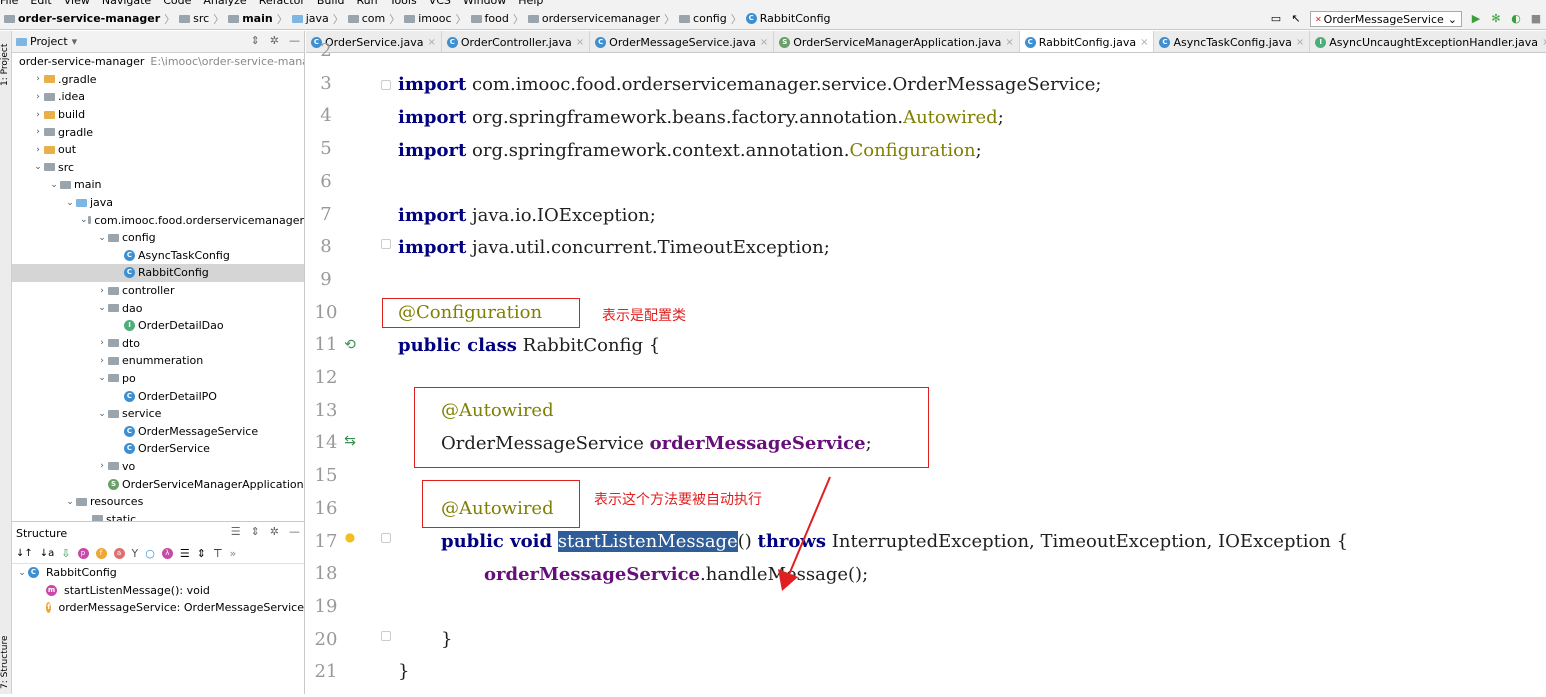  What do you see at coordinates (158, 591) in the screenshot?
I see `structure-item: m startListenMessage(): void` at bounding box center [158, 591].